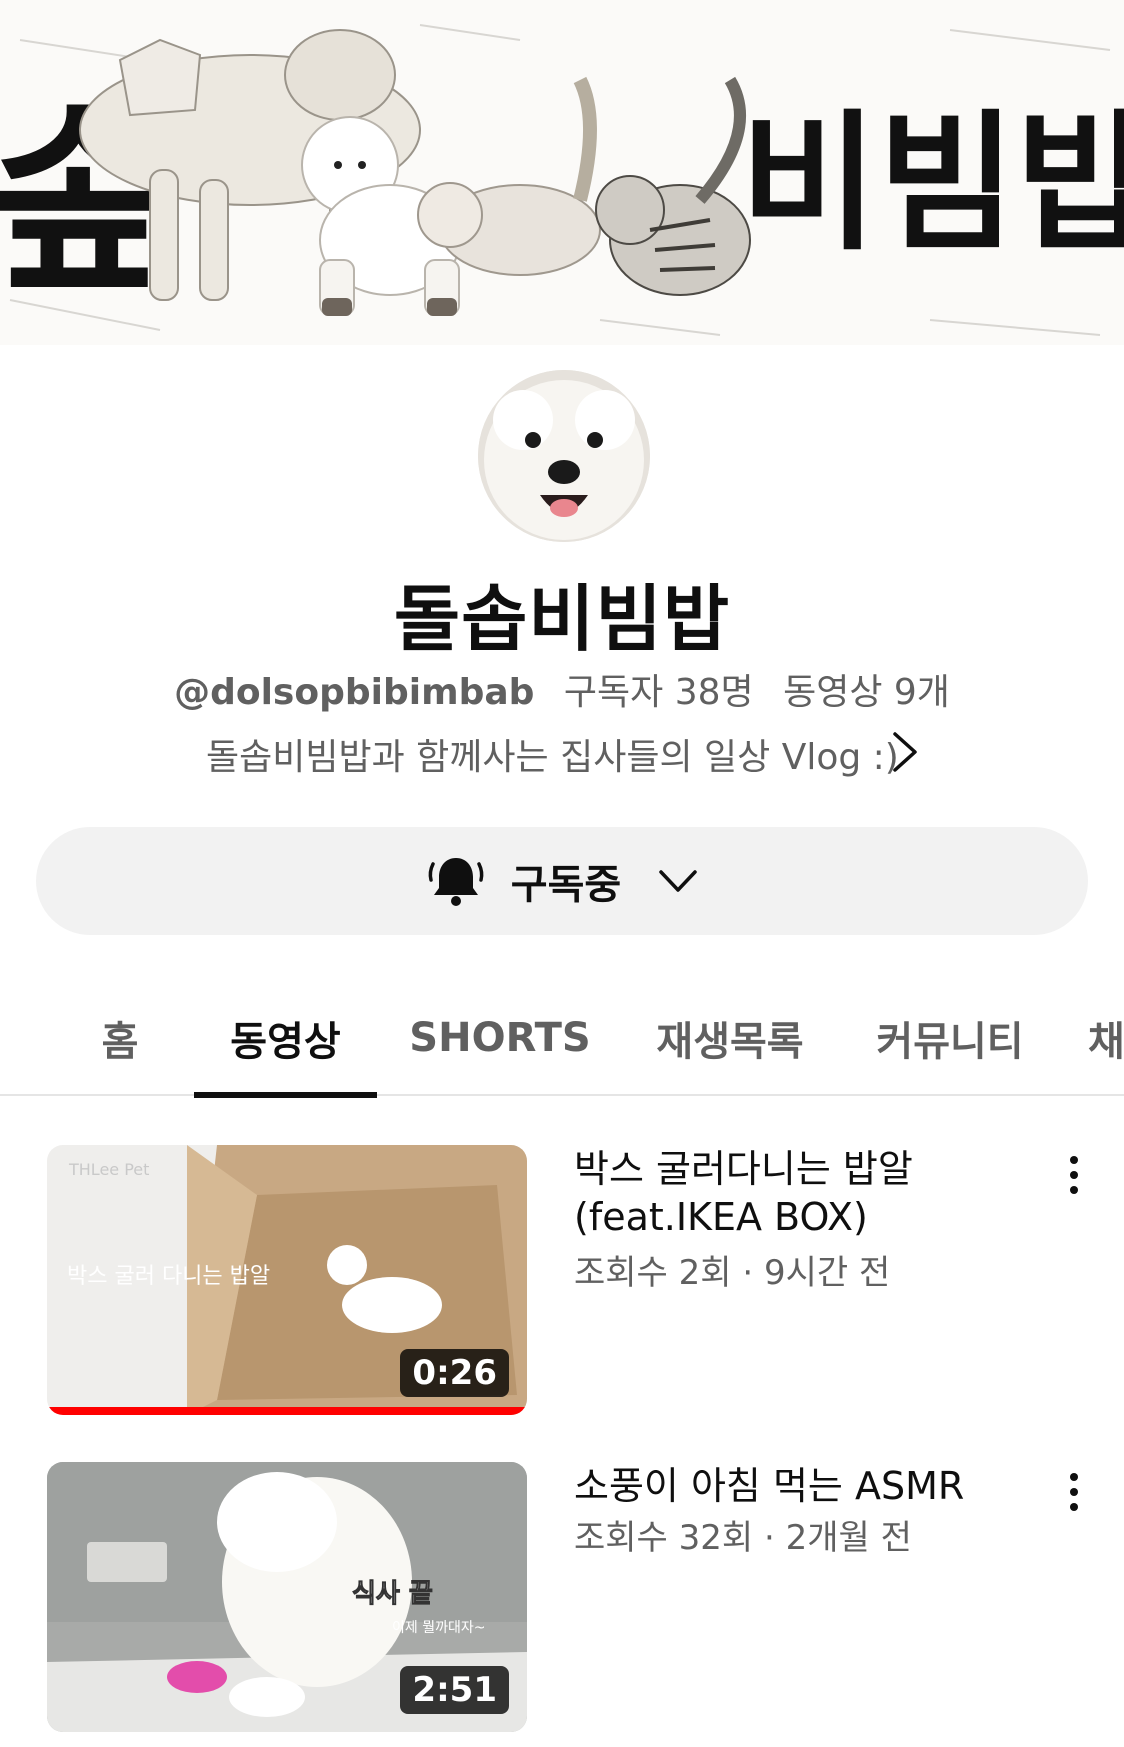 Image resolution: width=1124 pixels, height=1747 pixels. I want to click on tab-channels: 채, so click(1106, 1038).